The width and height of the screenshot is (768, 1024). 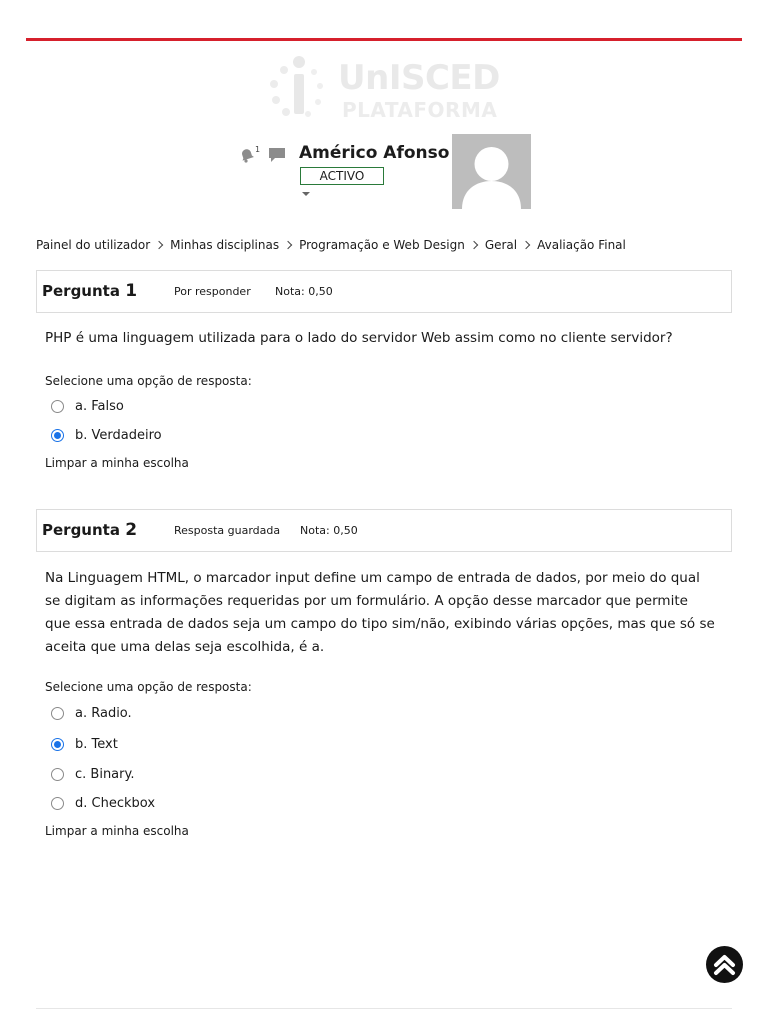 What do you see at coordinates (227, 530) in the screenshot?
I see `question-2-state: Resposta guardada` at bounding box center [227, 530].